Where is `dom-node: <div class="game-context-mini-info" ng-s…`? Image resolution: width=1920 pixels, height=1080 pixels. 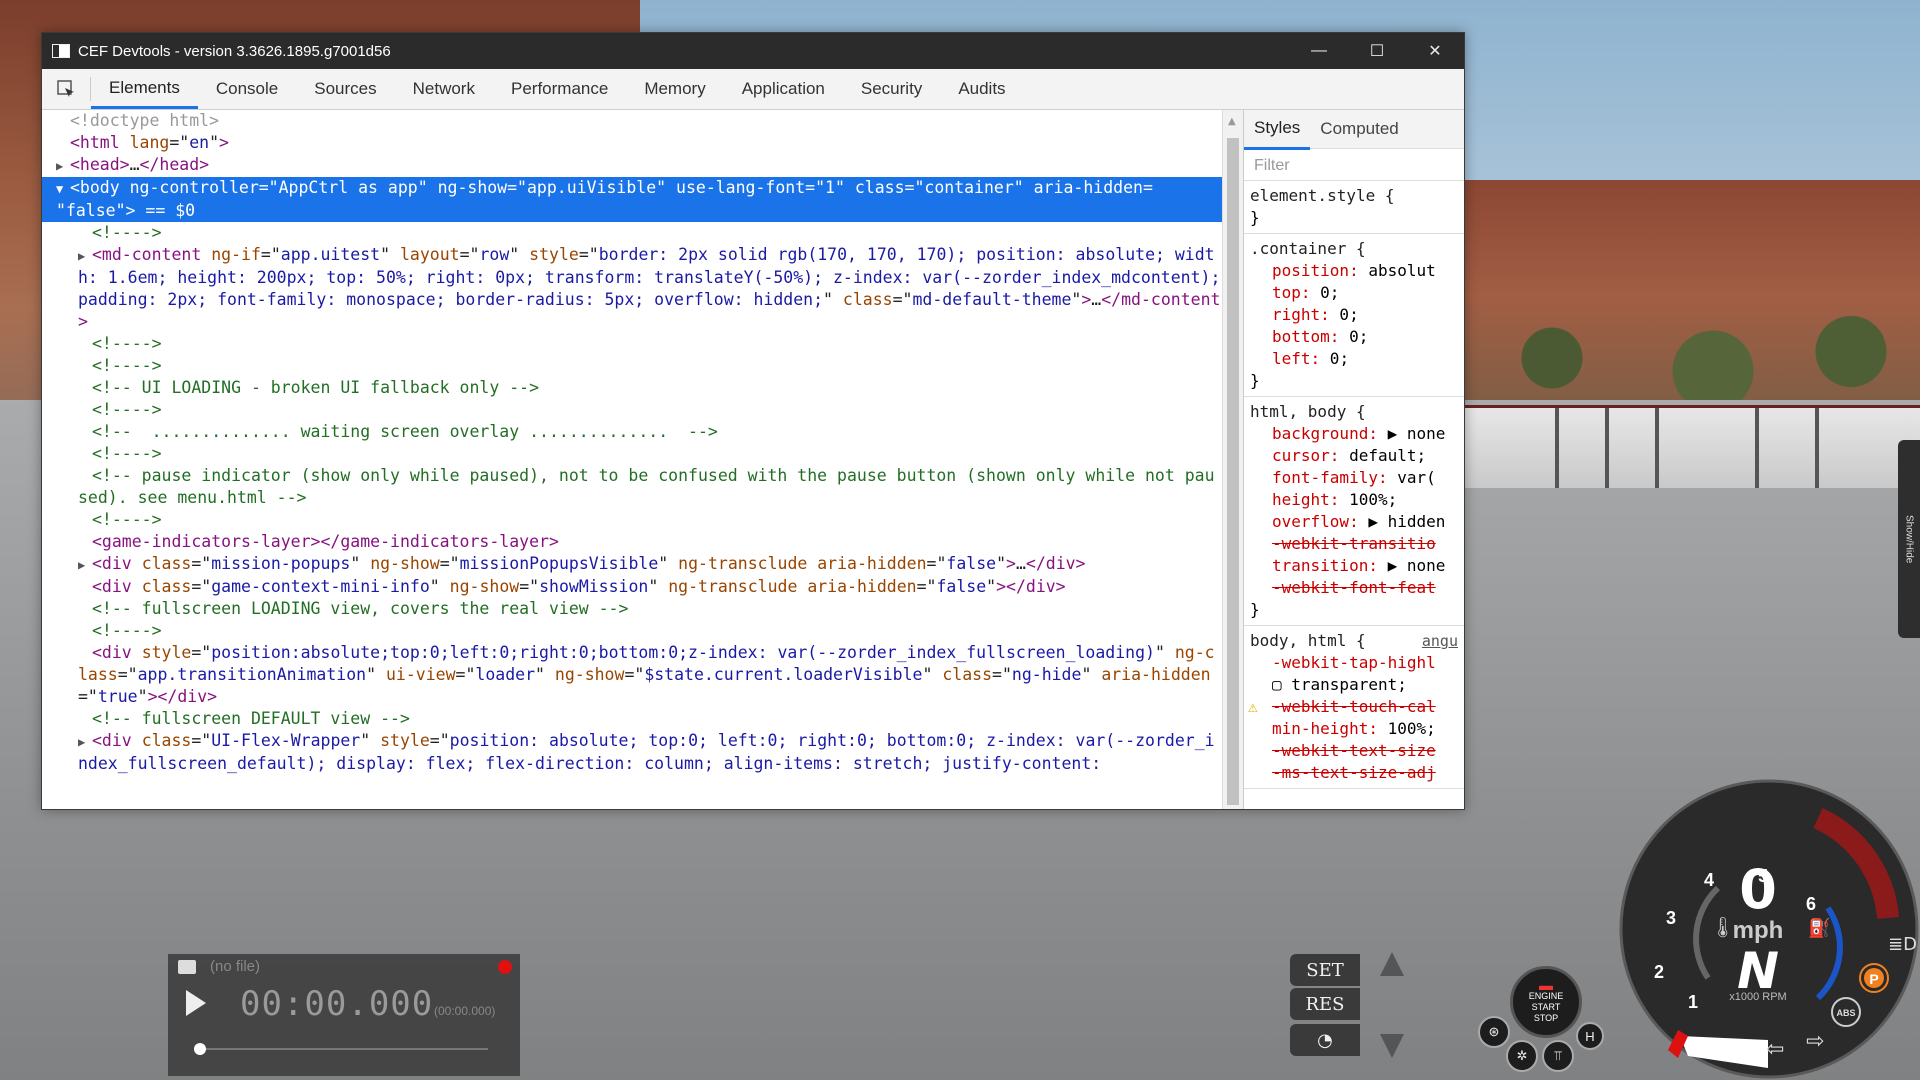 dom-node: <div class="game-context-mini-info" ng-s… is located at coordinates (632, 587).